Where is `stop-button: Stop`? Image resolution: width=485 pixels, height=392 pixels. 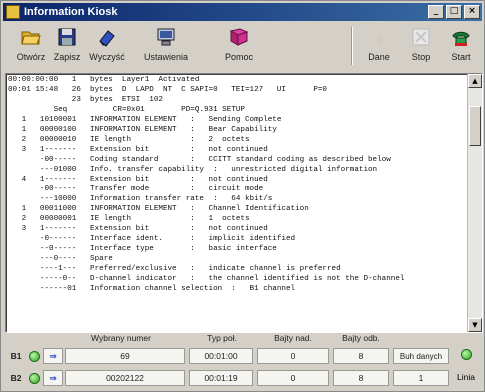
stop-button: Stop is located at coordinates (421, 46).